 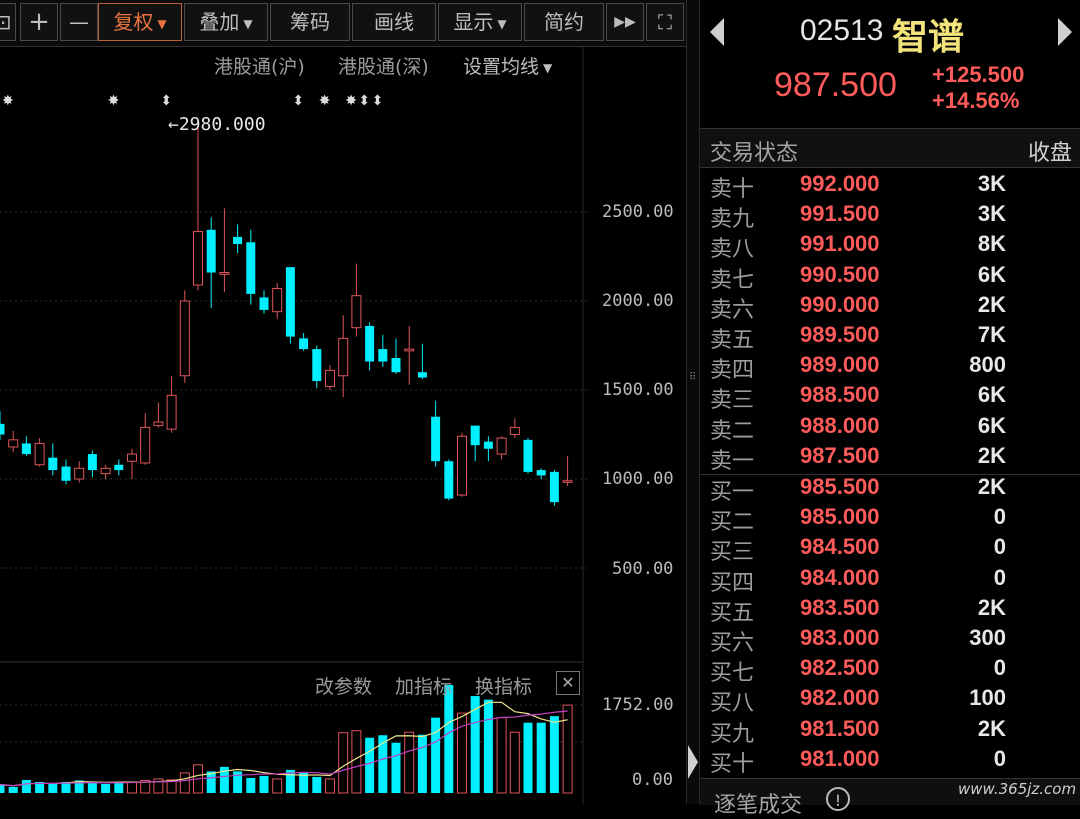 What do you see at coordinates (732, 310) in the screenshot?
I see `ask-level-label: 卖六` at bounding box center [732, 310].